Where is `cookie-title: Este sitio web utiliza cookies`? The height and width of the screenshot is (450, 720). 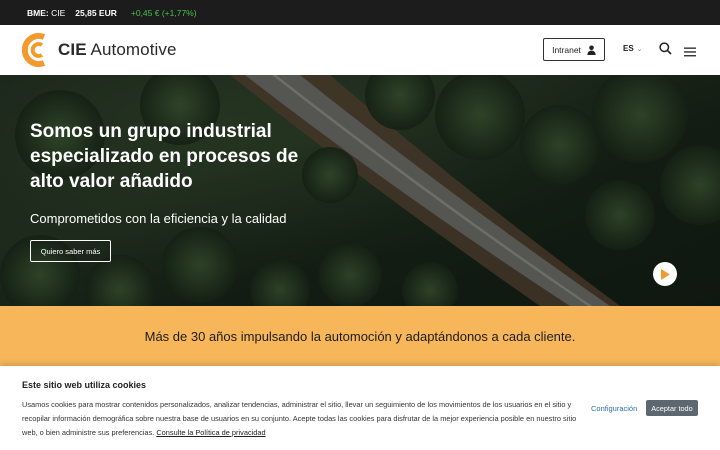 cookie-title: Este sitio web utiliza cookies is located at coordinates (84, 385).